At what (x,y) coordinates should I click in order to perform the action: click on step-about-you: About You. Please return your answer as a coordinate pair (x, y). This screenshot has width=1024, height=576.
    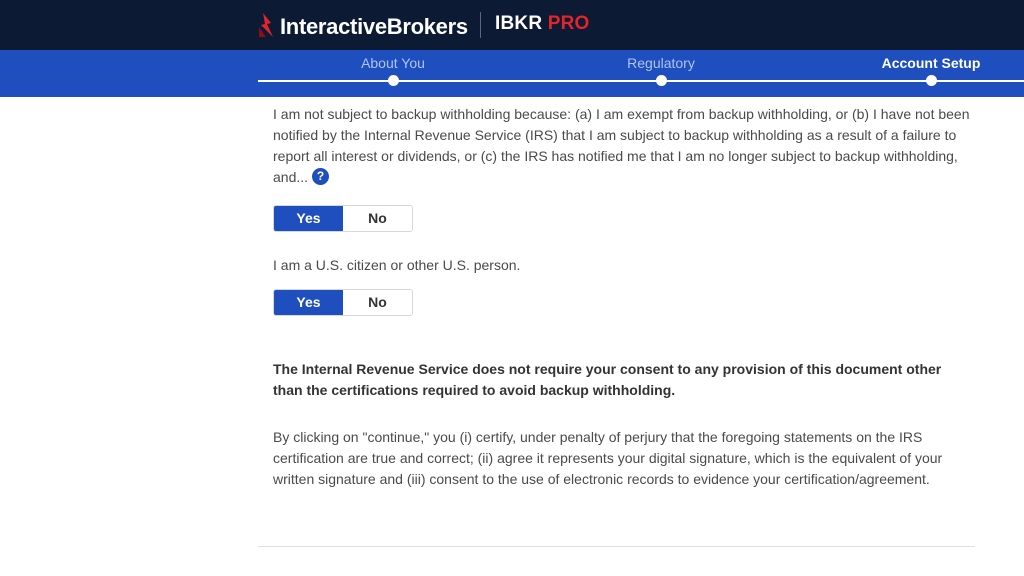
    Looking at the image, I should click on (393, 63).